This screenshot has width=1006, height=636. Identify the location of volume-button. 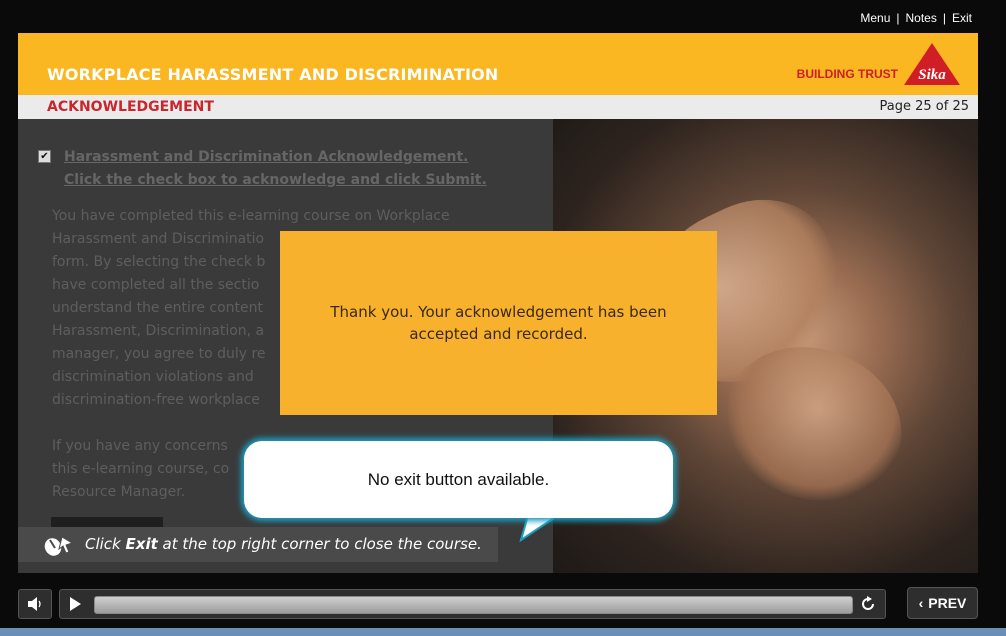
(35, 604).